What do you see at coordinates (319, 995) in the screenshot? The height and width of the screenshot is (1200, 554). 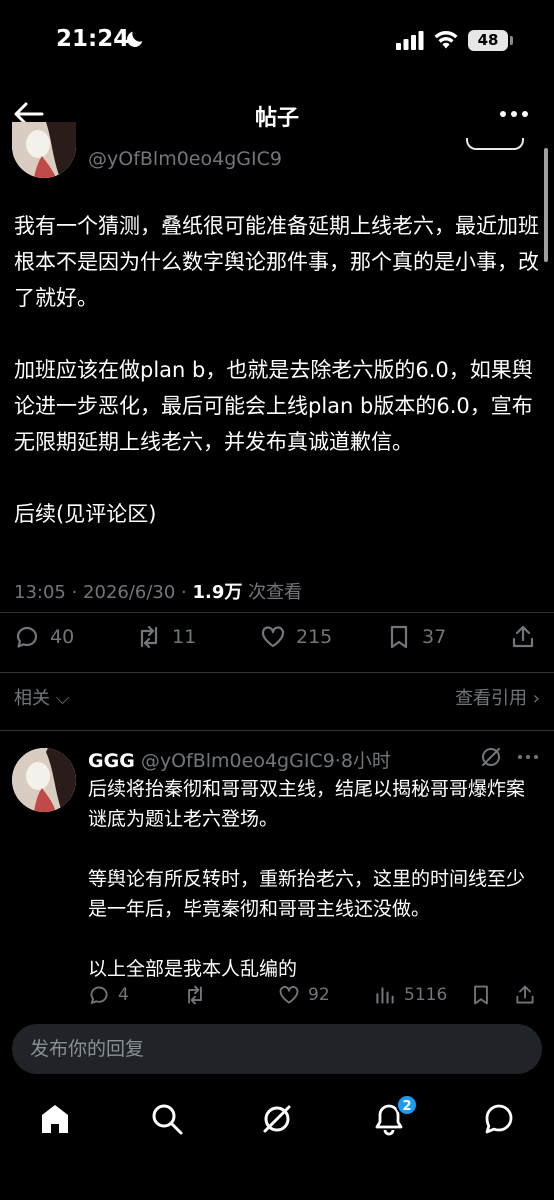 I see `like-count: 92` at bounding box center [319, 995].